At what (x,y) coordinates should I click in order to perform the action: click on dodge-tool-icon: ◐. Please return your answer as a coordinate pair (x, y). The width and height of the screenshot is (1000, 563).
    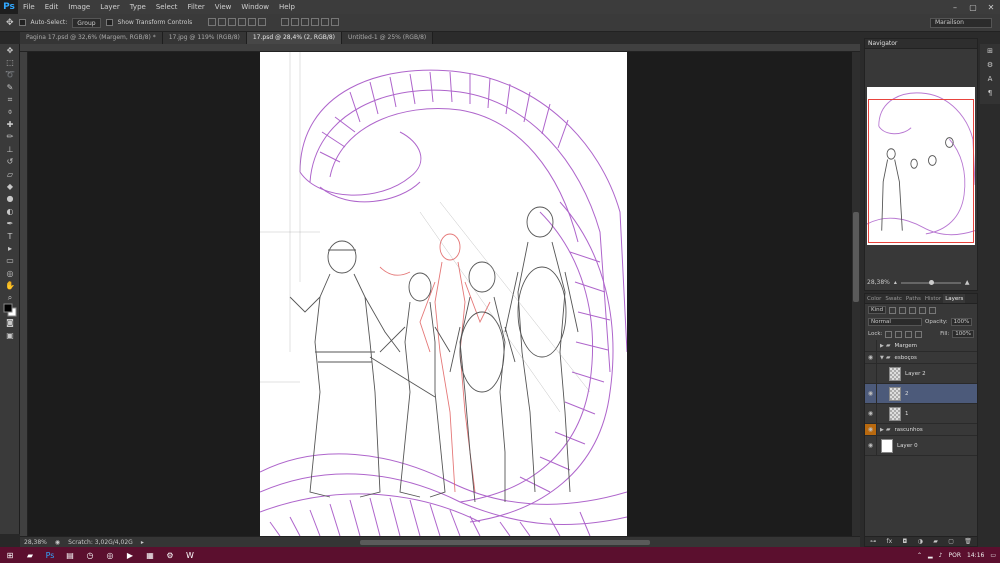
    Looking at the image, I should click on (10, 211).